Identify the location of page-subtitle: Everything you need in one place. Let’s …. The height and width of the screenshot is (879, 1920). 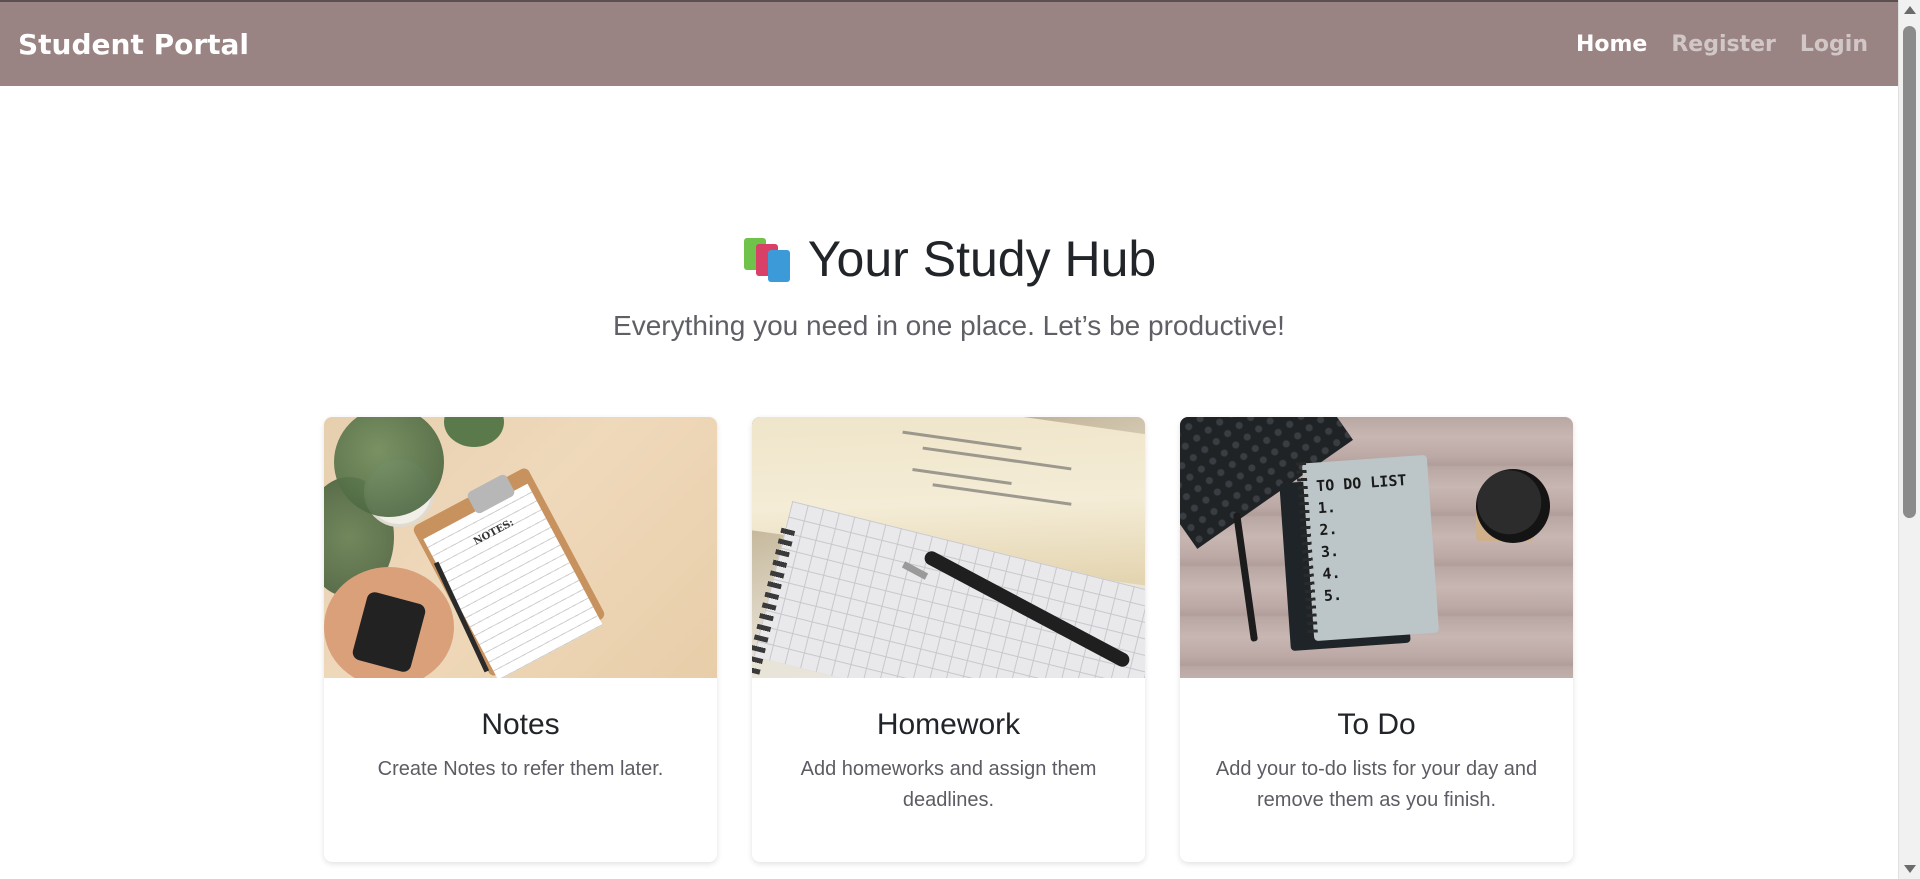
(949, 325).